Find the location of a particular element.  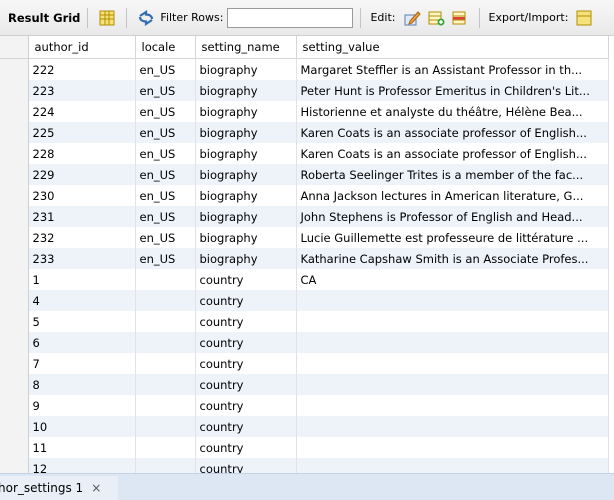

table-row: 7 country is located at coordinates (304, 363).